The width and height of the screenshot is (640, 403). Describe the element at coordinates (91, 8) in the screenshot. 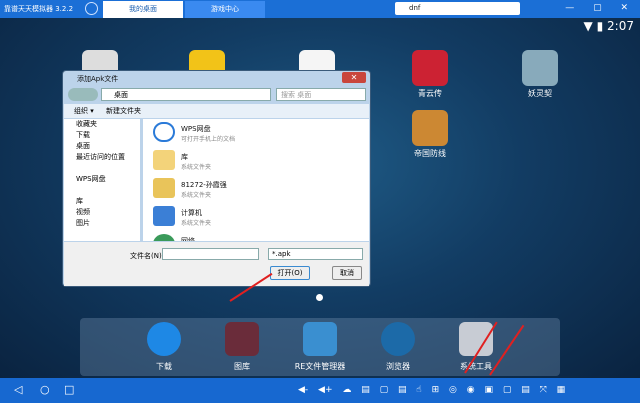

I see `user-icon` at that location.